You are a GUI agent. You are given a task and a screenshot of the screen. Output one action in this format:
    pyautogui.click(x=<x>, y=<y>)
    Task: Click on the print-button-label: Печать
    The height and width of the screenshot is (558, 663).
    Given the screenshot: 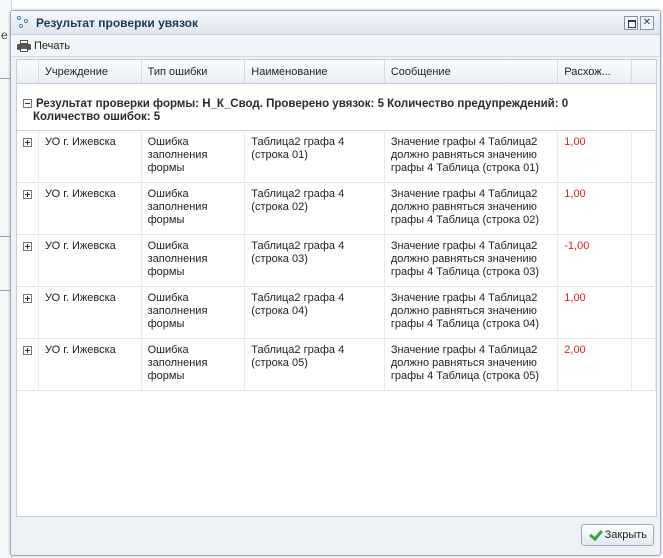 What is the action you would take?
    pyautogui.click(x=52, y=45)
    